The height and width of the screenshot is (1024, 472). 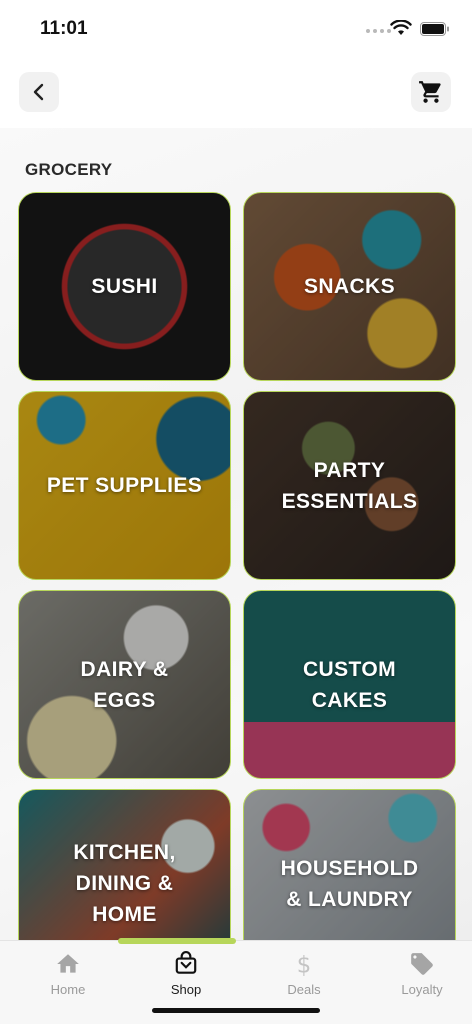 I want to click on tab-label: Deals, so click(x=304, y=989).